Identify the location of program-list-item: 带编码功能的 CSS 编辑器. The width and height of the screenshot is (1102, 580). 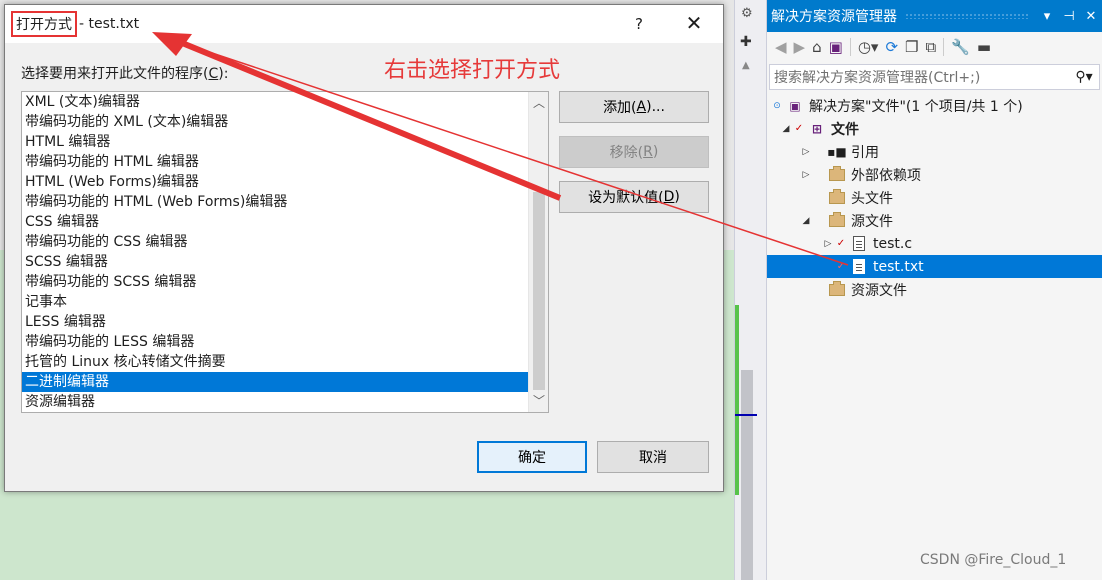
(275, 242).